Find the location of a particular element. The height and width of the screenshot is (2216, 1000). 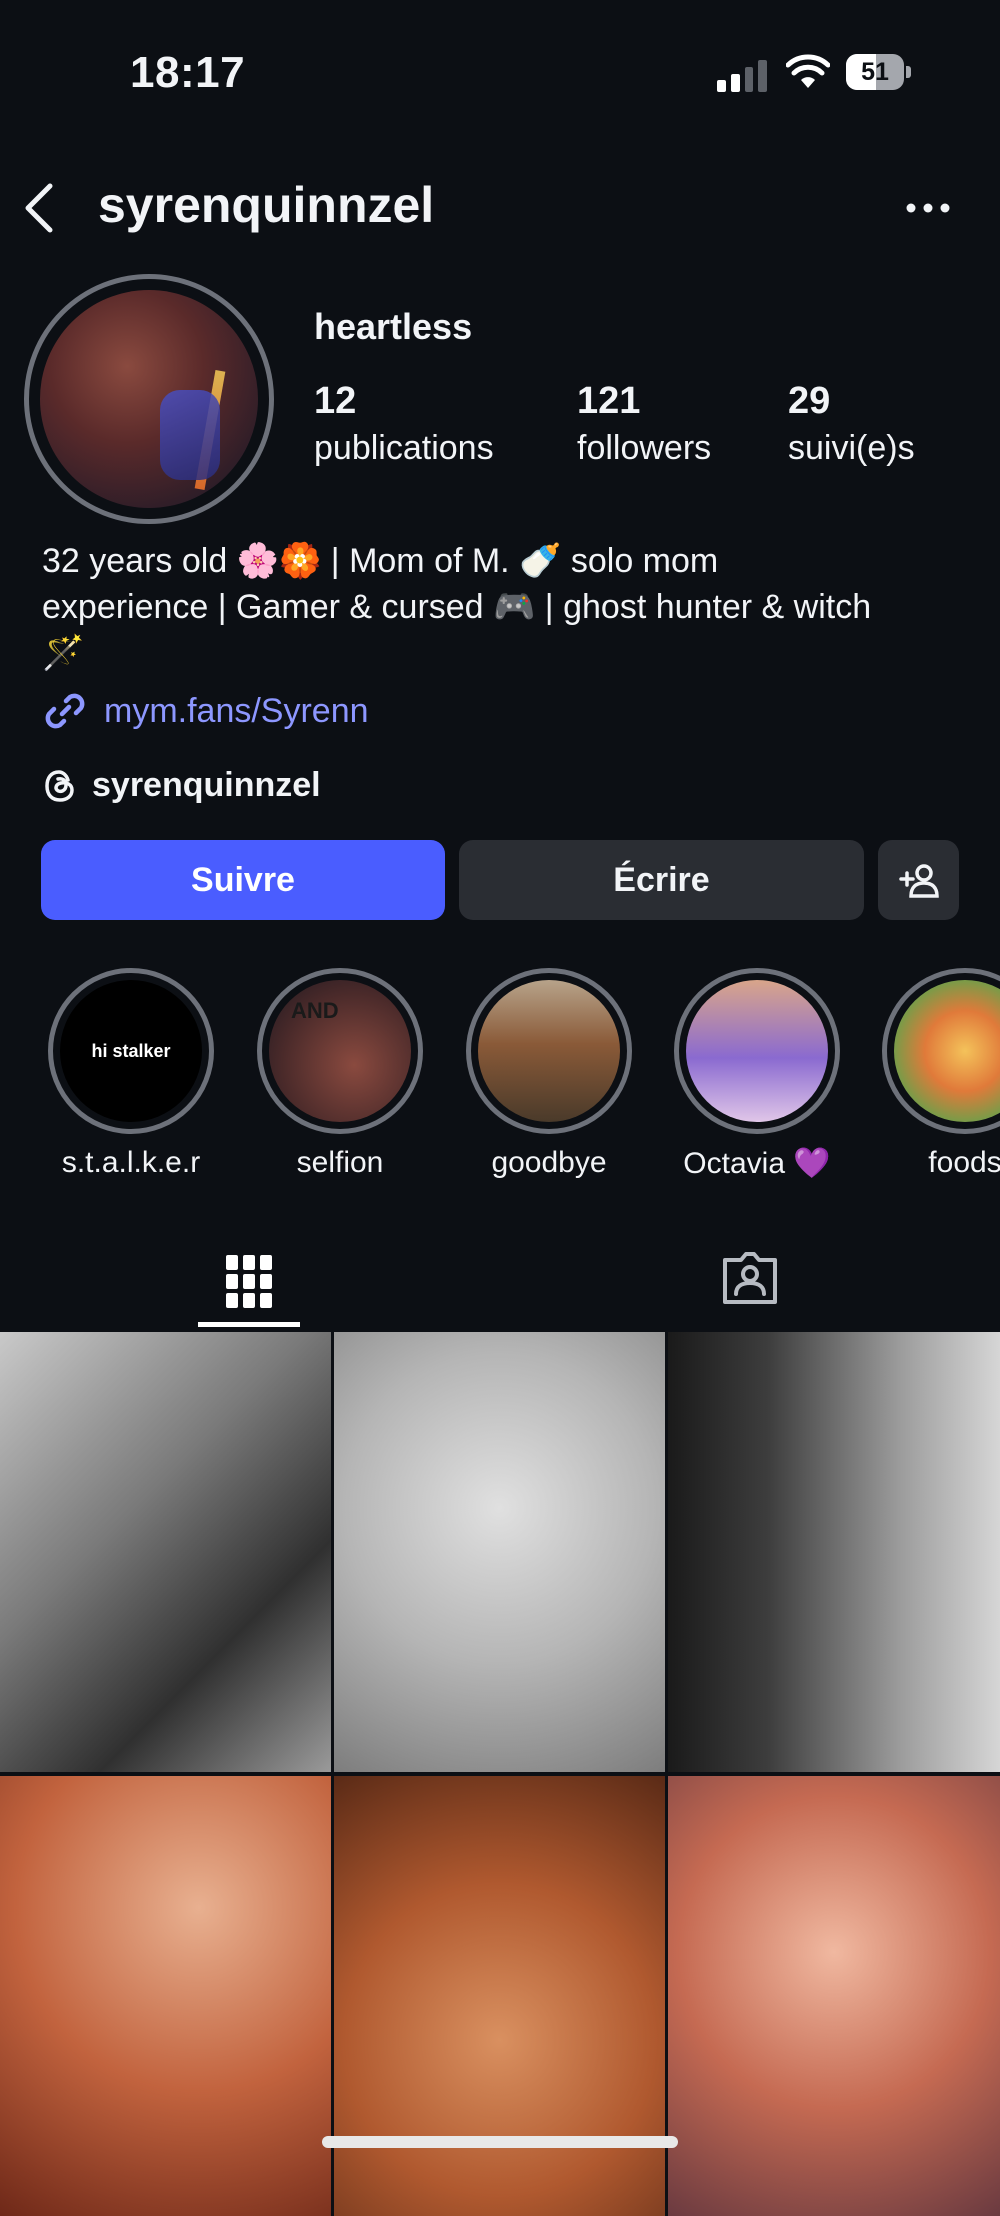

add-user-icon is located at coordinates (918, 881).